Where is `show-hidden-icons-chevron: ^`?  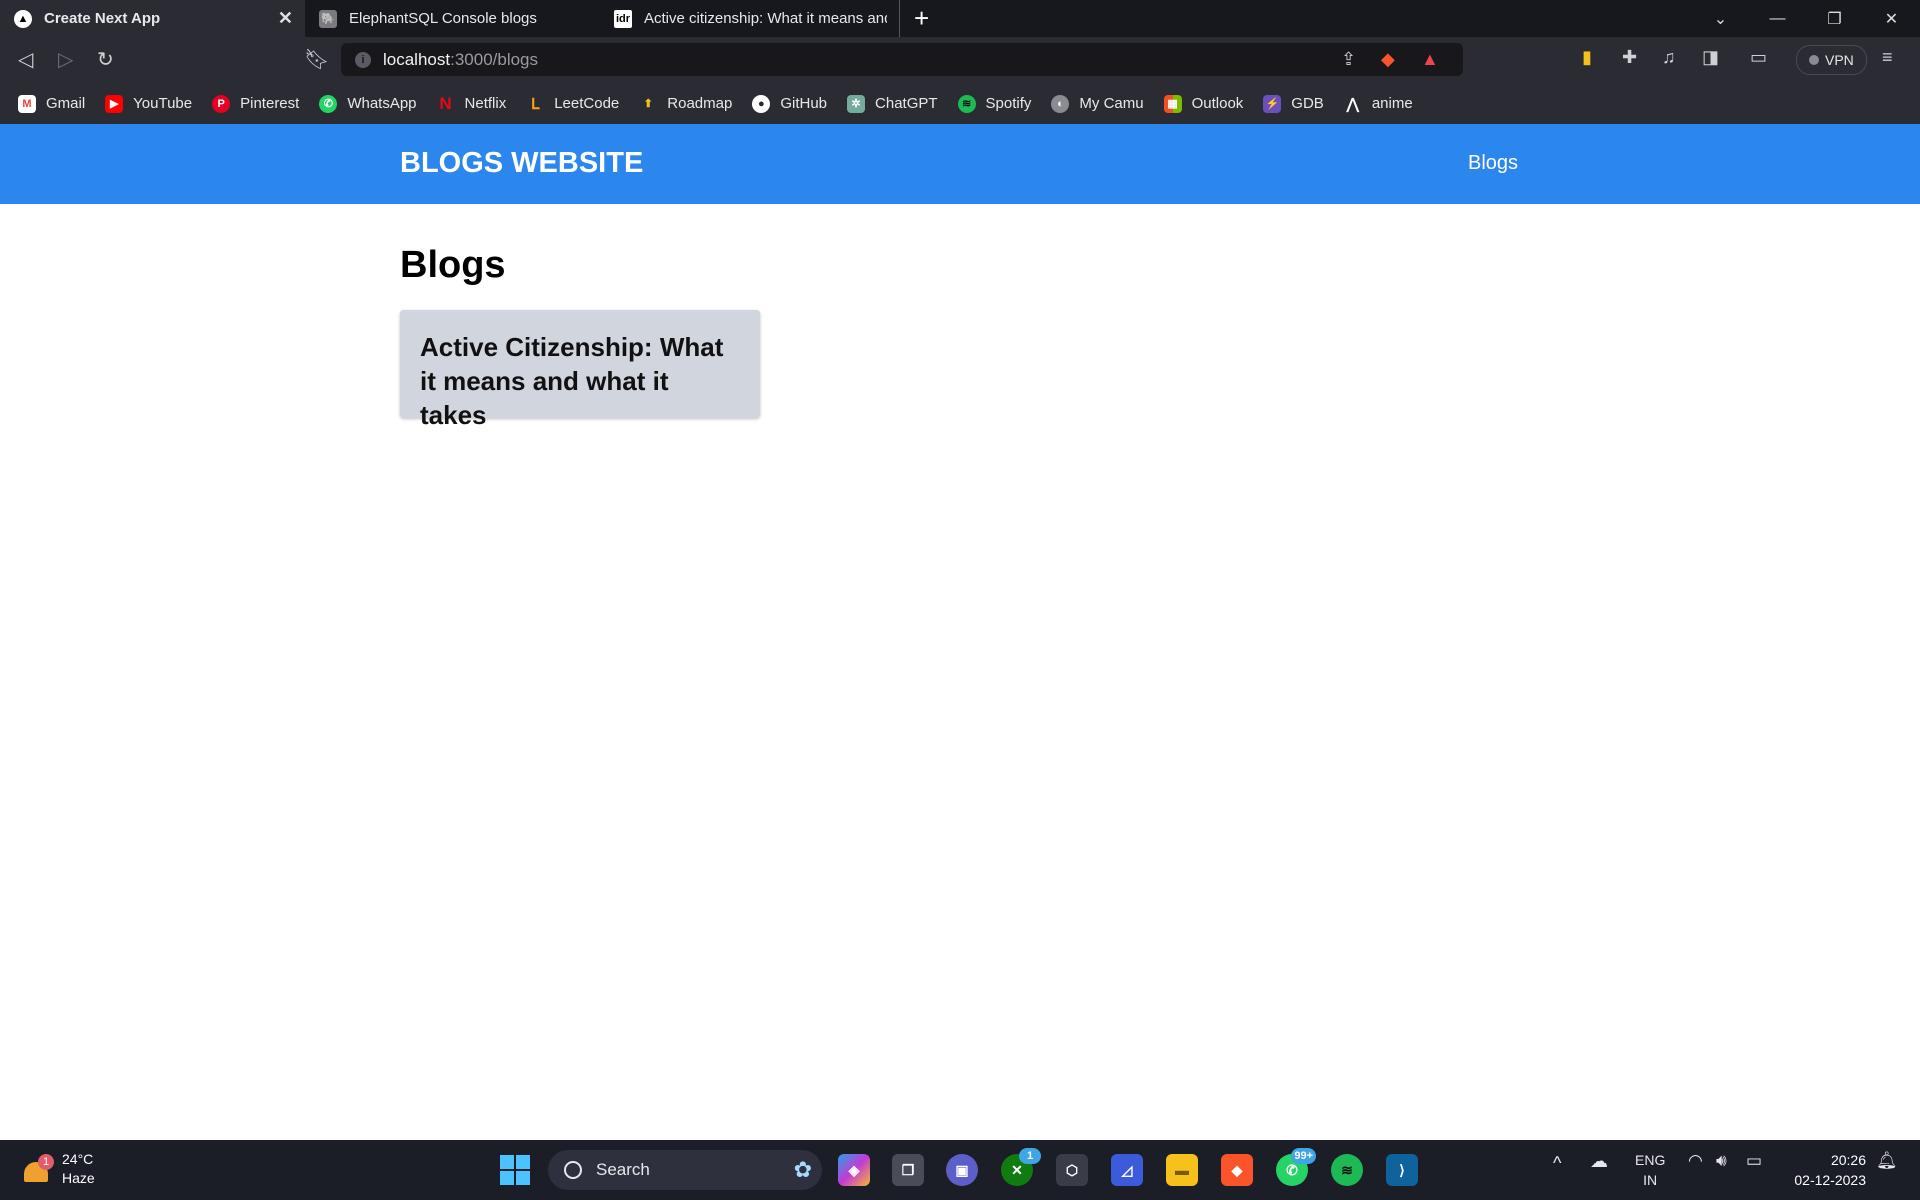
show-hidden-icons-chevron: ^ is located at coordinates (1557, 1163).